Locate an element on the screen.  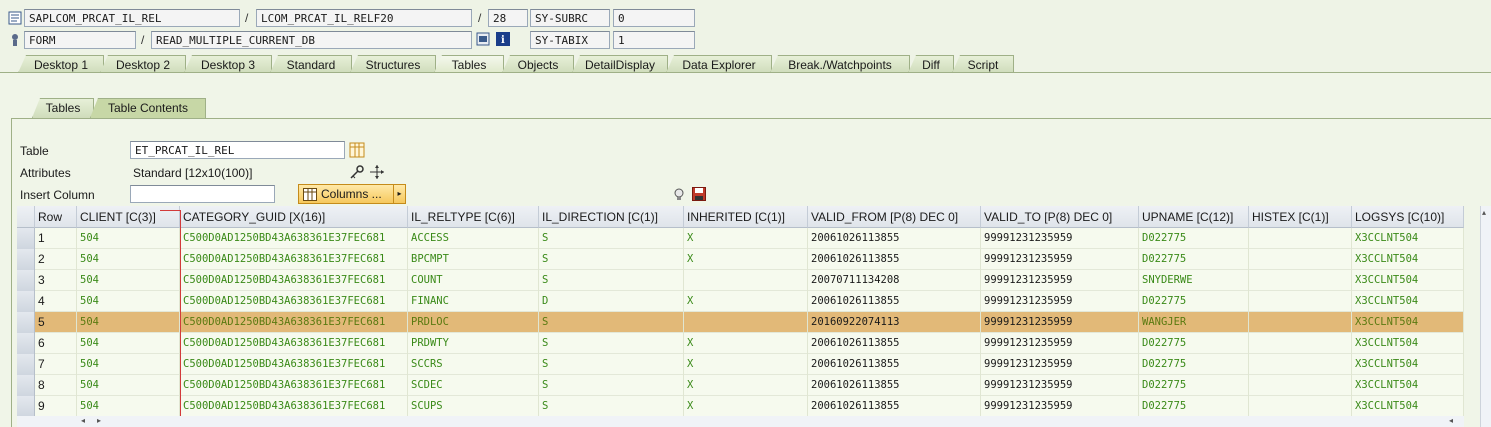
dropdown-arrow-icon: ▸ is located at coordinates (399, 194).